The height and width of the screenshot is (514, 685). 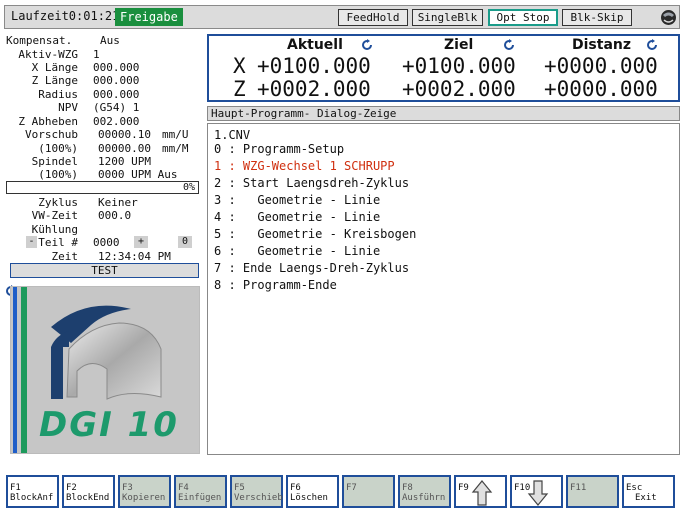 I want to click on header-target: Ziel, so click(x=459, y=45).